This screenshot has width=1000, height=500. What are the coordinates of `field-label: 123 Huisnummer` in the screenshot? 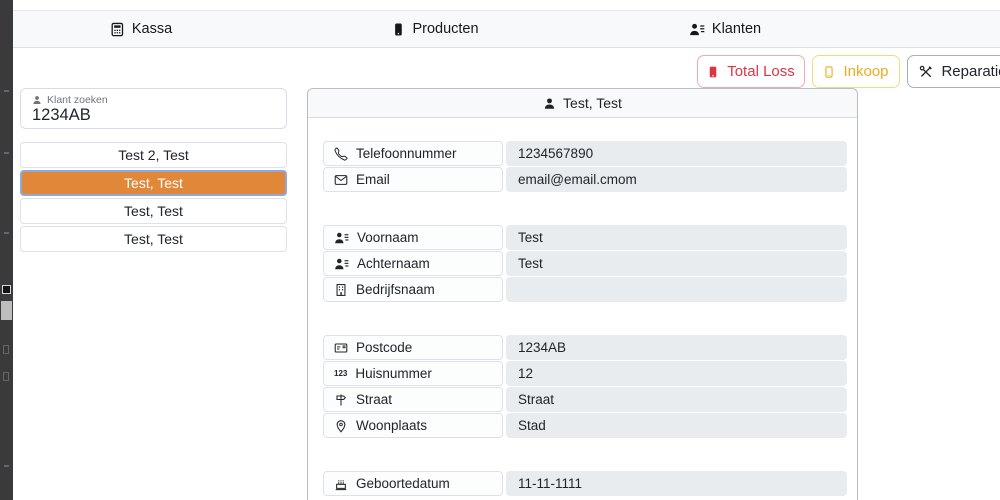 It's located at (413, 373).